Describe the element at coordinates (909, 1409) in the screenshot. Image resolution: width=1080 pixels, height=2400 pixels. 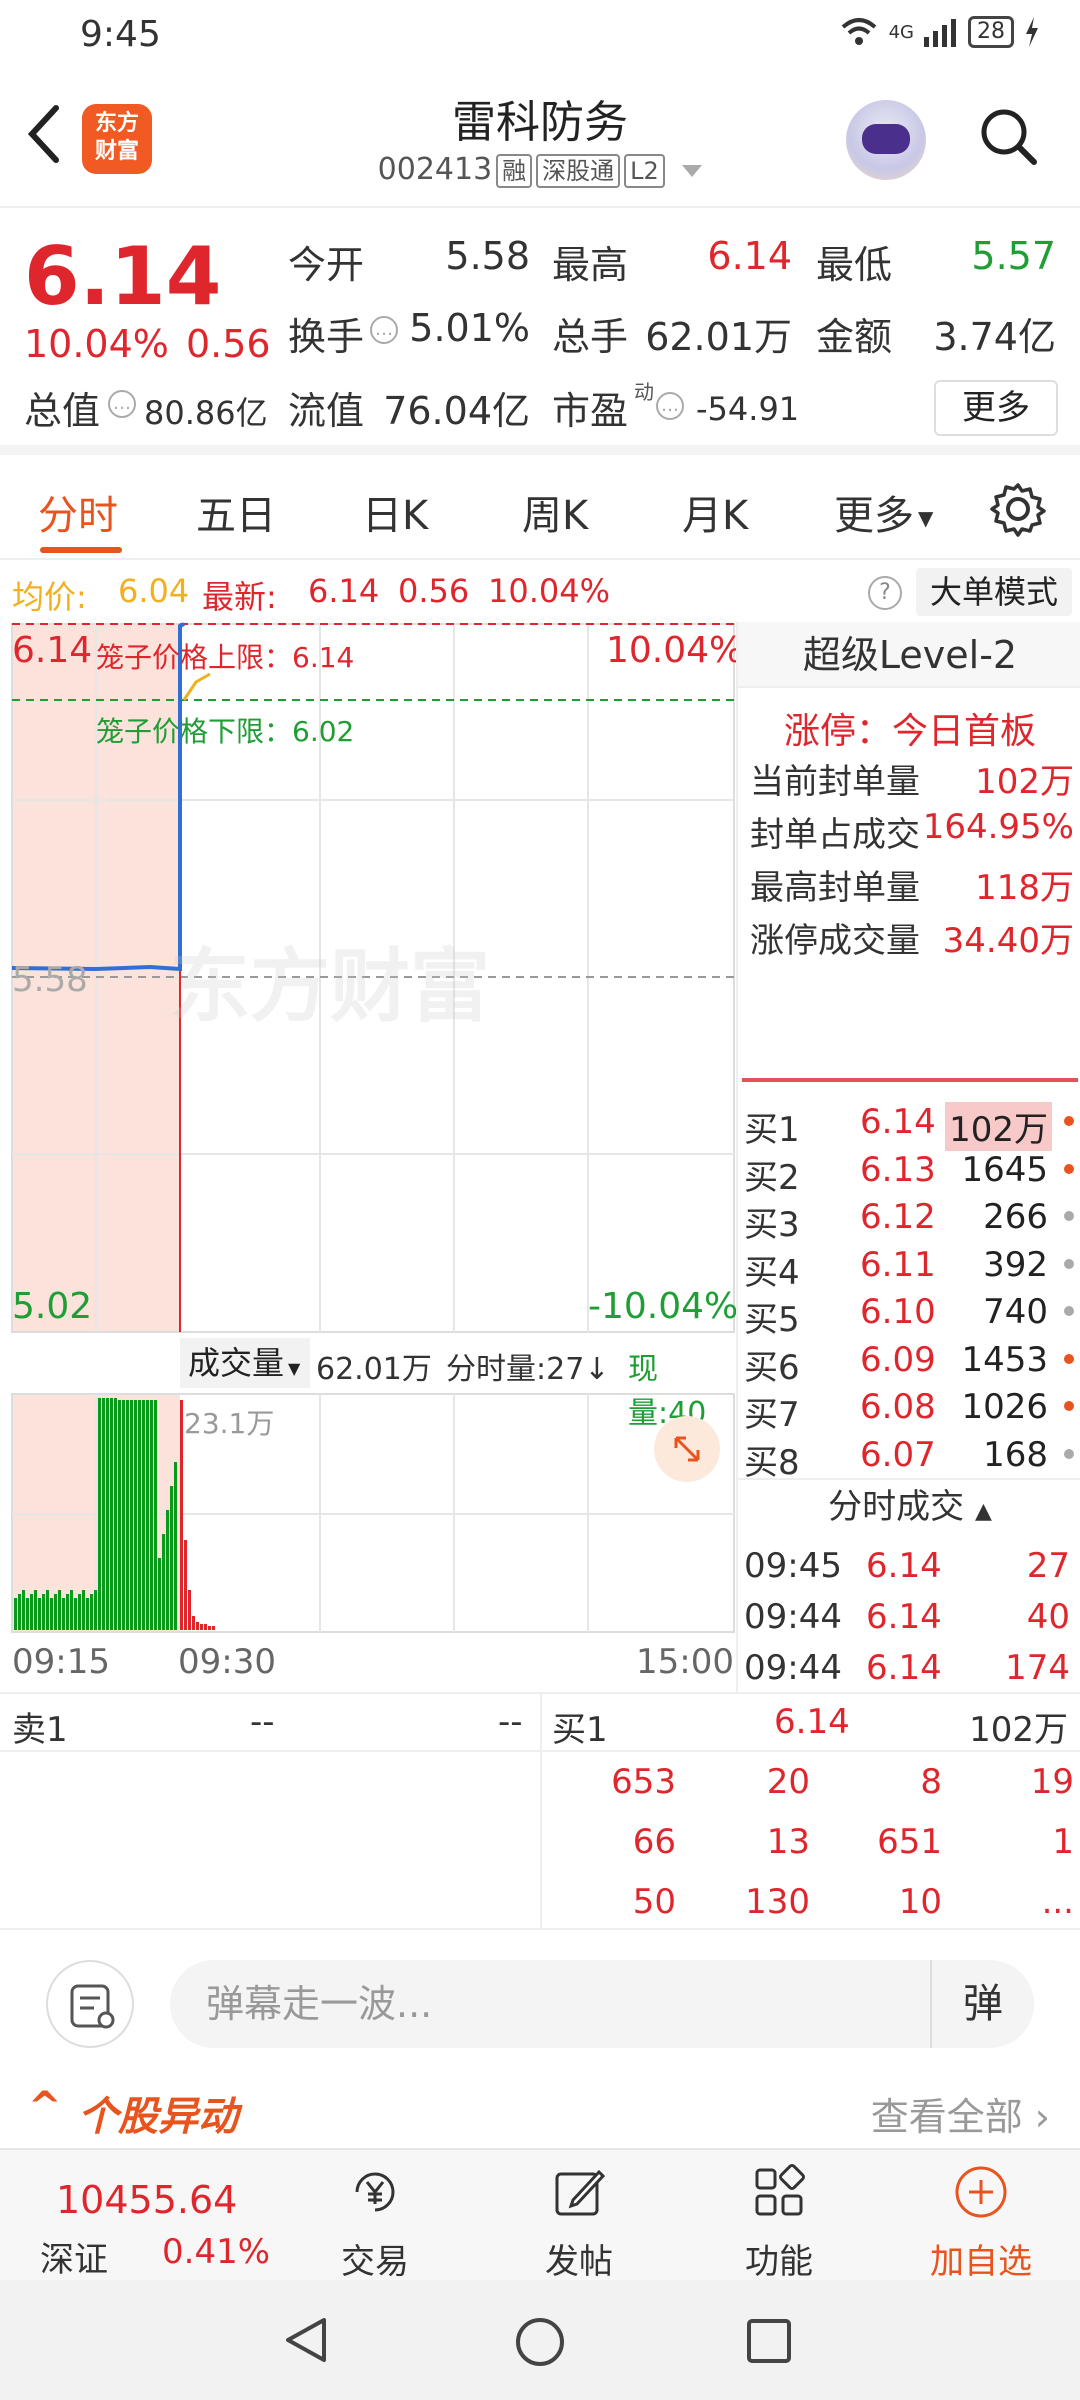
I see `bid-row: 买7 6.08 1026` at that location.